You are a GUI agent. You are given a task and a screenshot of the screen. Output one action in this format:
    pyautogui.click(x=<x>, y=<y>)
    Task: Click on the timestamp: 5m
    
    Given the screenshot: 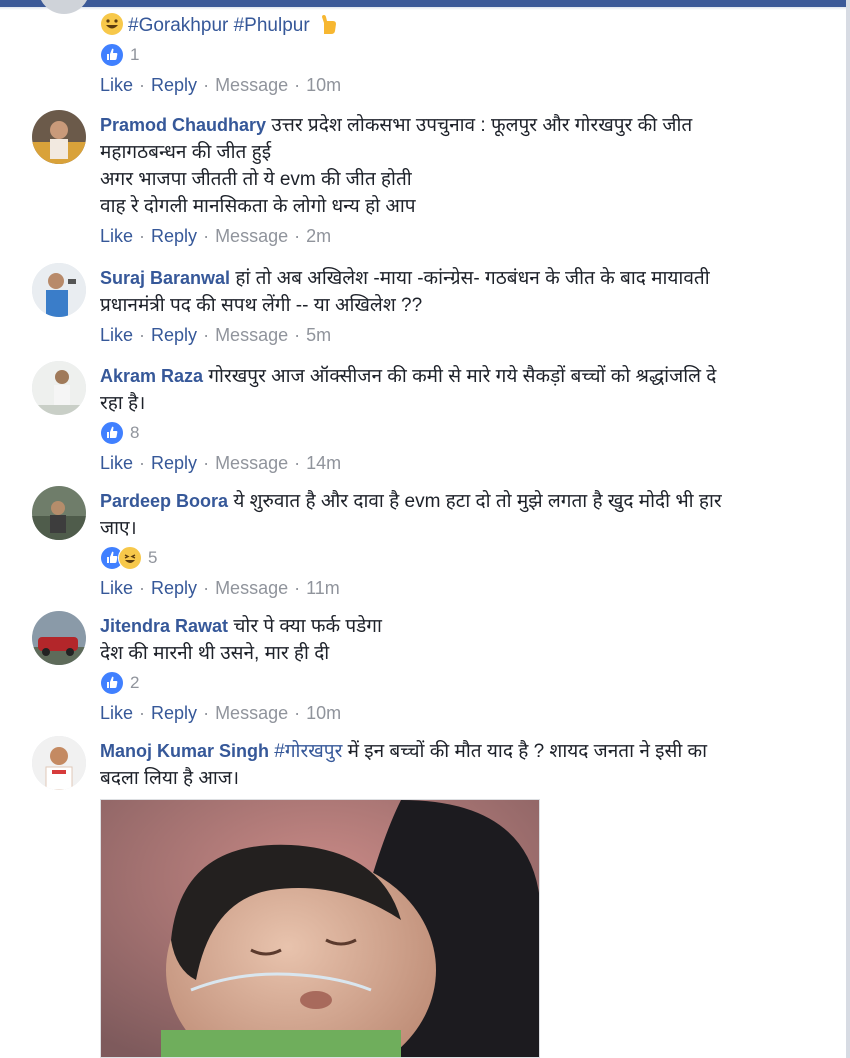 What is the action you would take?
    pyautogui.click(x=318, y=335)
    